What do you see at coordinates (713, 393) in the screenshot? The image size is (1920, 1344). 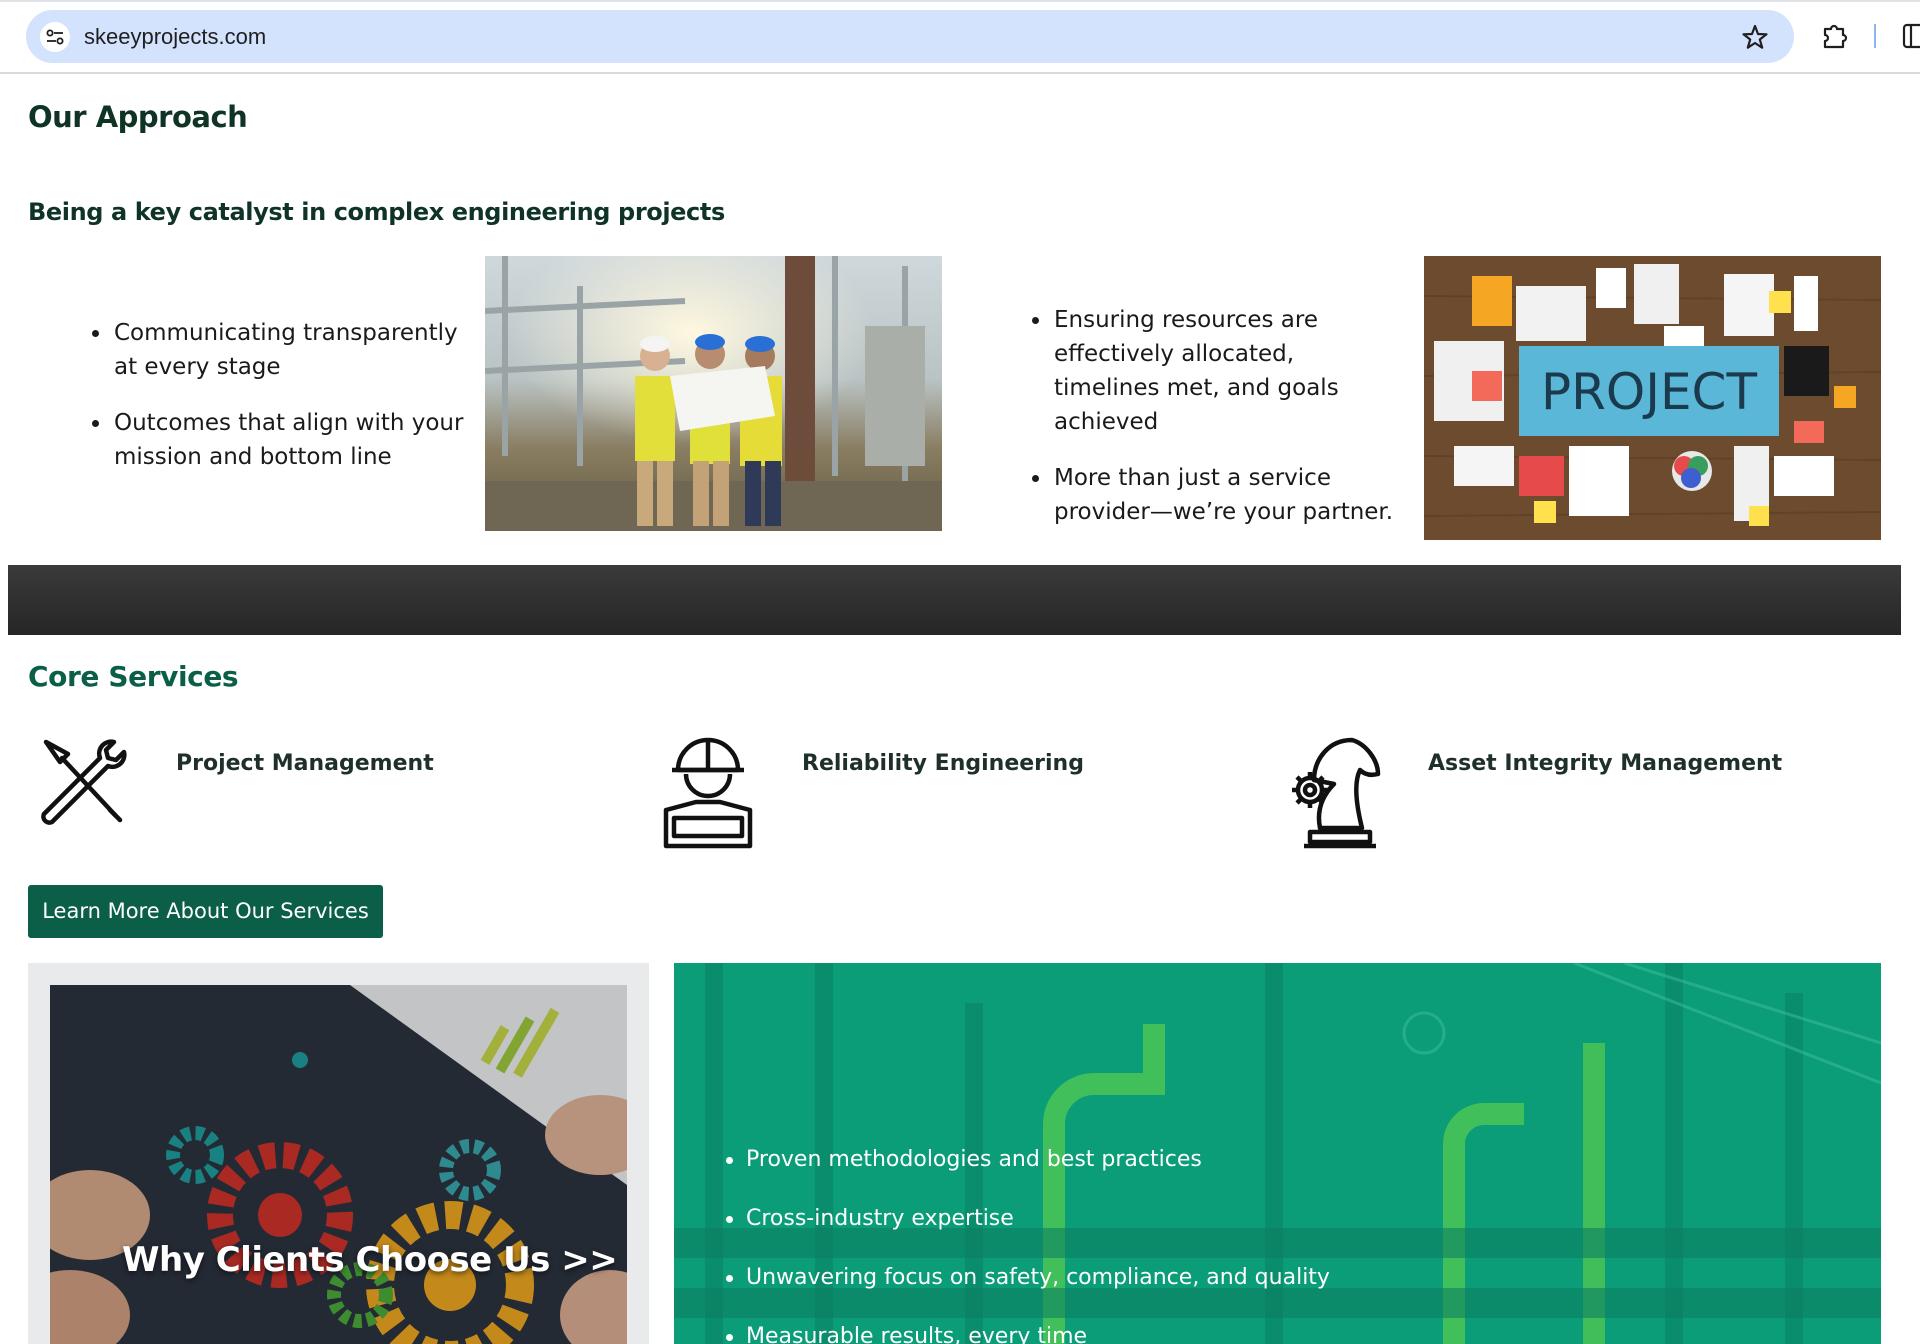 I see `engineers-site-photo` at bounding box center [713, 393].